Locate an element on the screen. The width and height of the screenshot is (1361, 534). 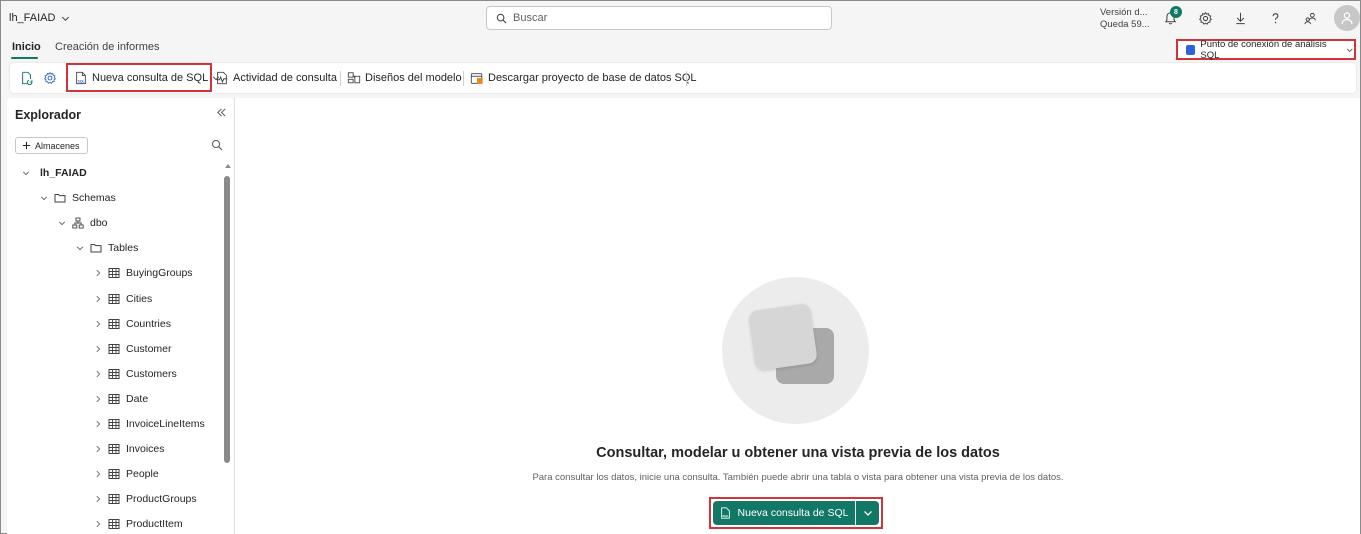
tree-item-label: BuyingGroups is located at coordinates (159, 273).